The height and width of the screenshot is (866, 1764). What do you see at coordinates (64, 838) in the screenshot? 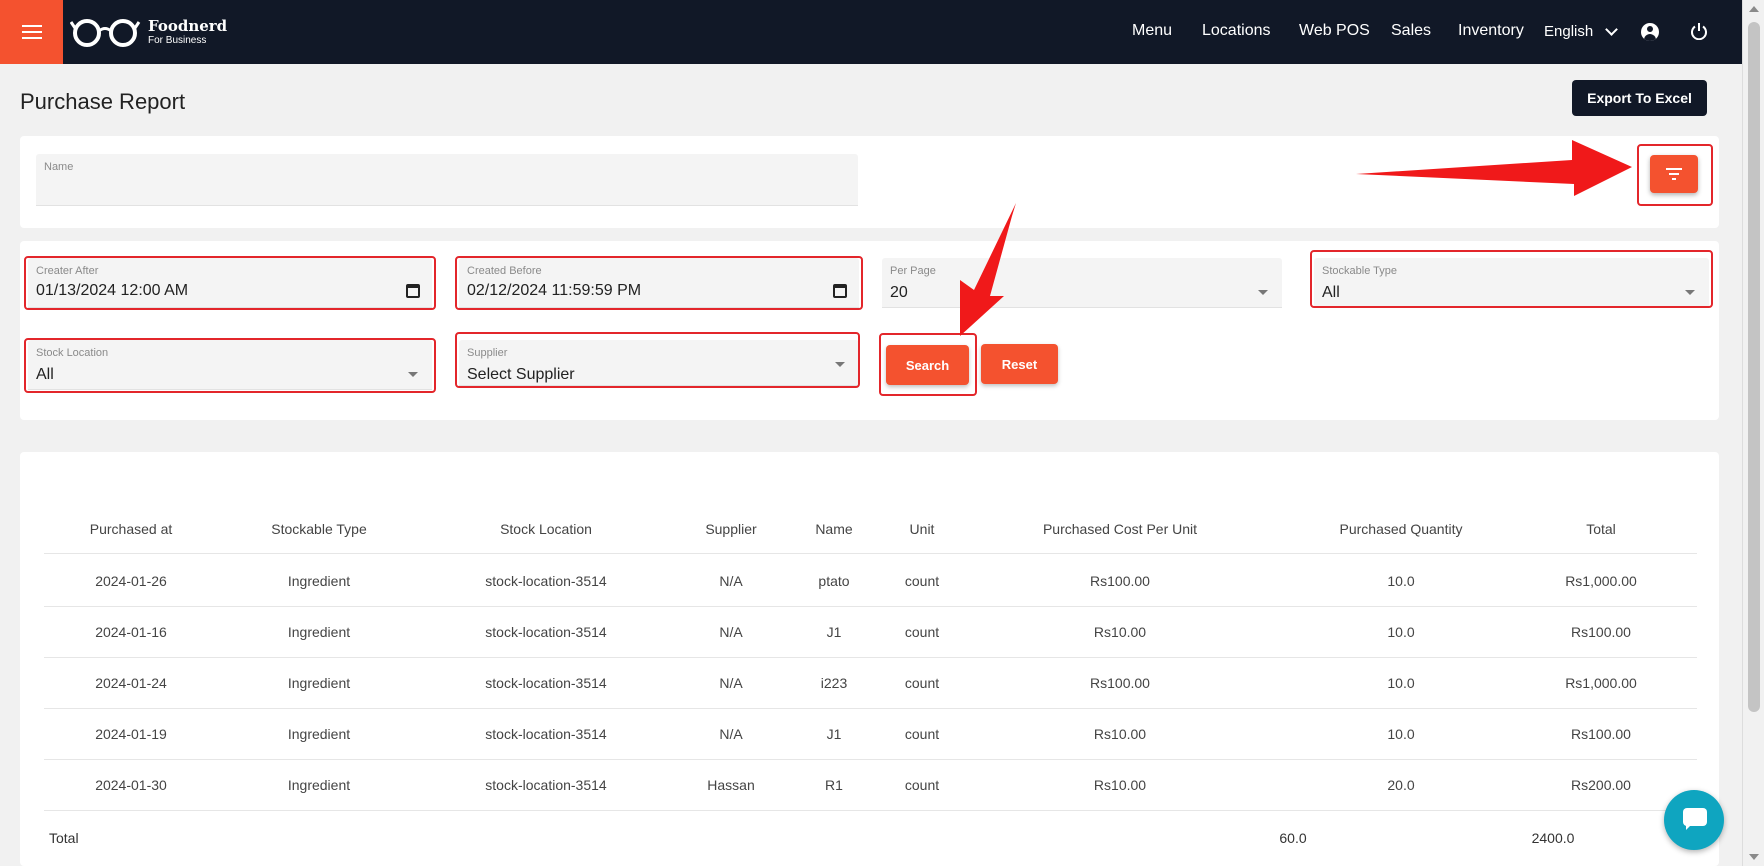
I see `total-label: Total` at bounding box center [64, 838].